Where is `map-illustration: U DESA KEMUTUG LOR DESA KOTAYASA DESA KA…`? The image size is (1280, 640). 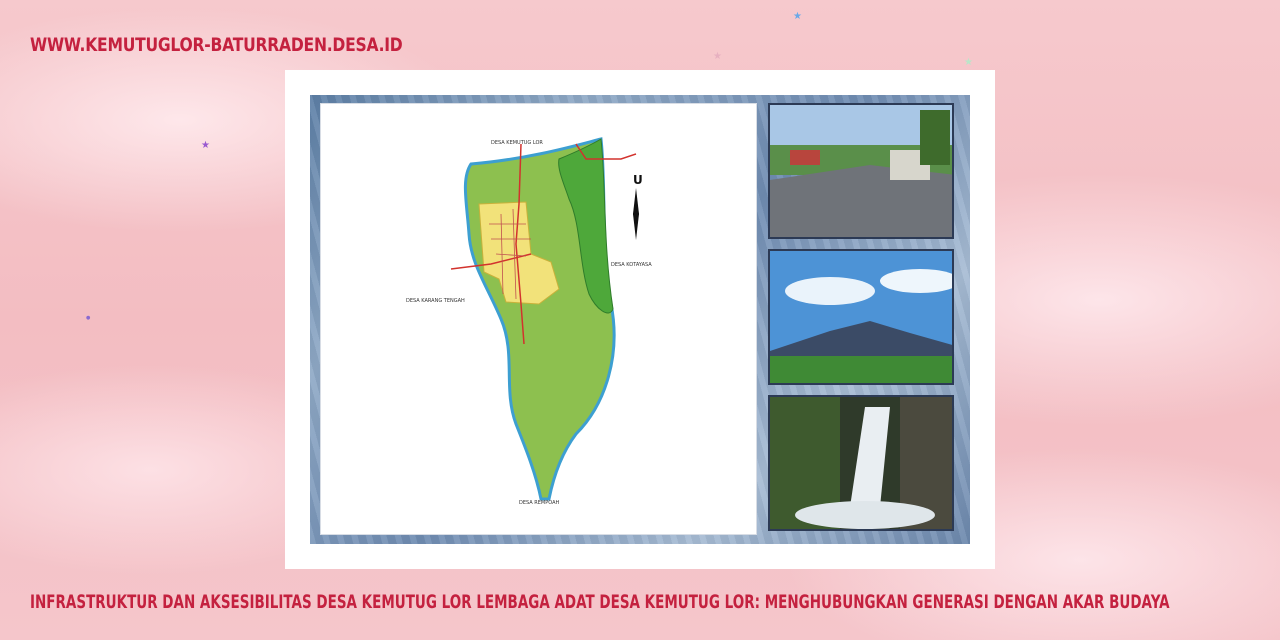
map-illustration: U DESA KEMUTUG LOR DESA KOTAYASA DESA KA… is located at coordinates (529, 321).